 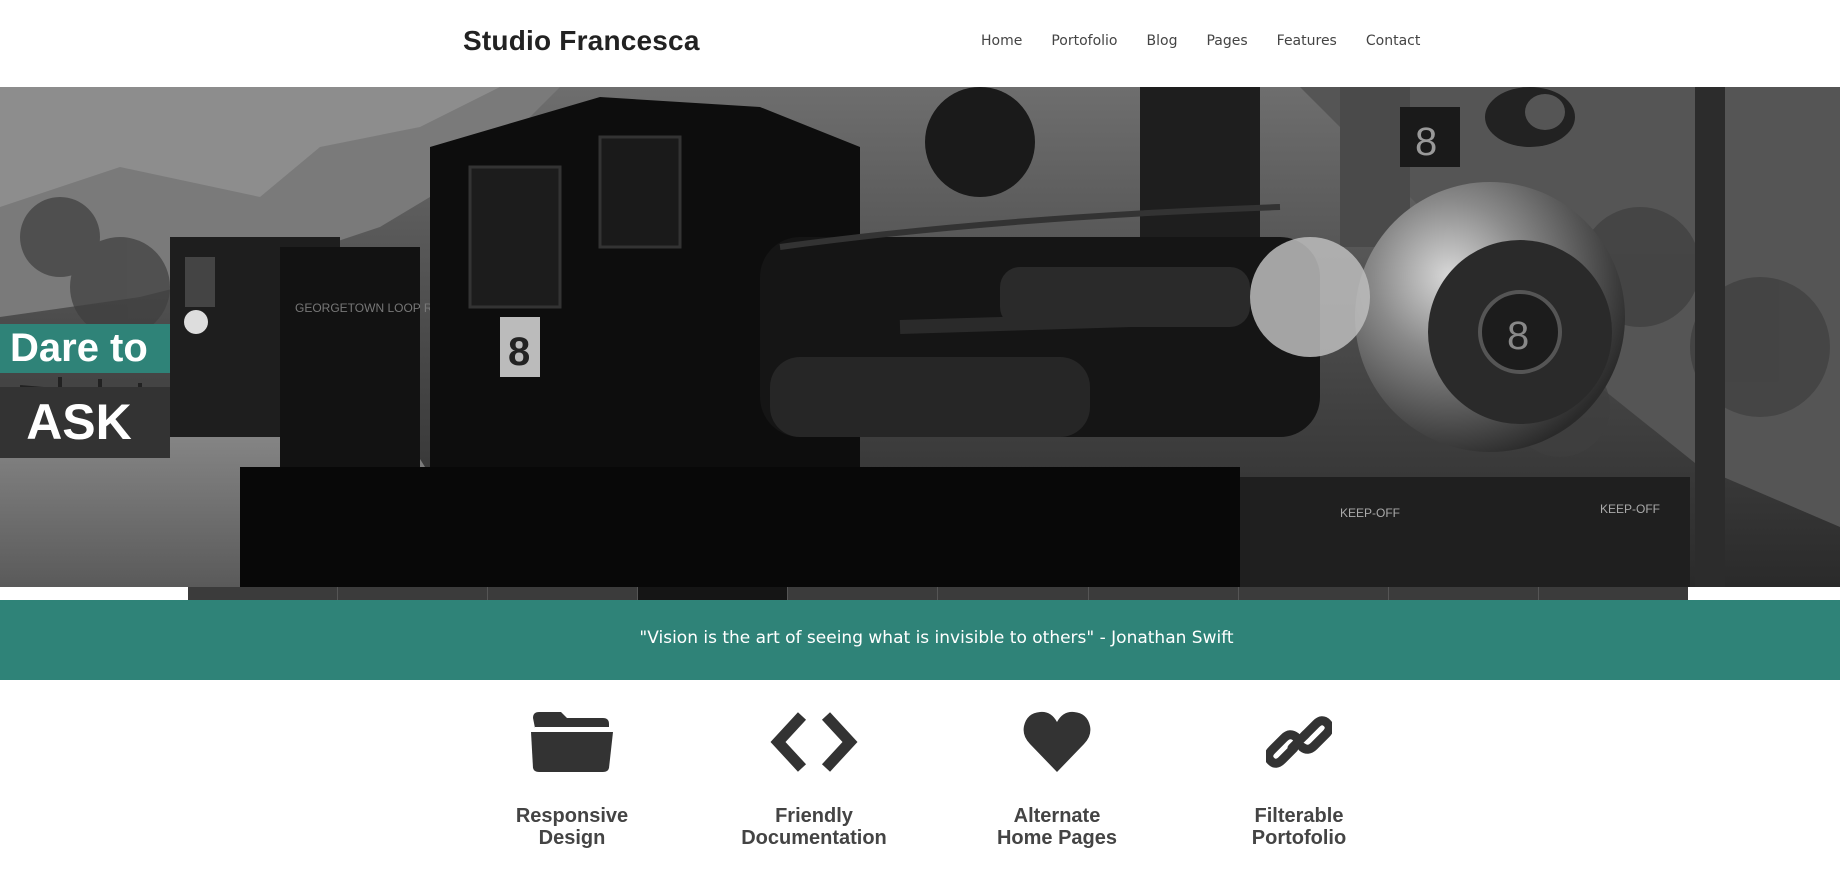 I want to click on feature-title-line2: Documentation, so click(x=814, y=838).